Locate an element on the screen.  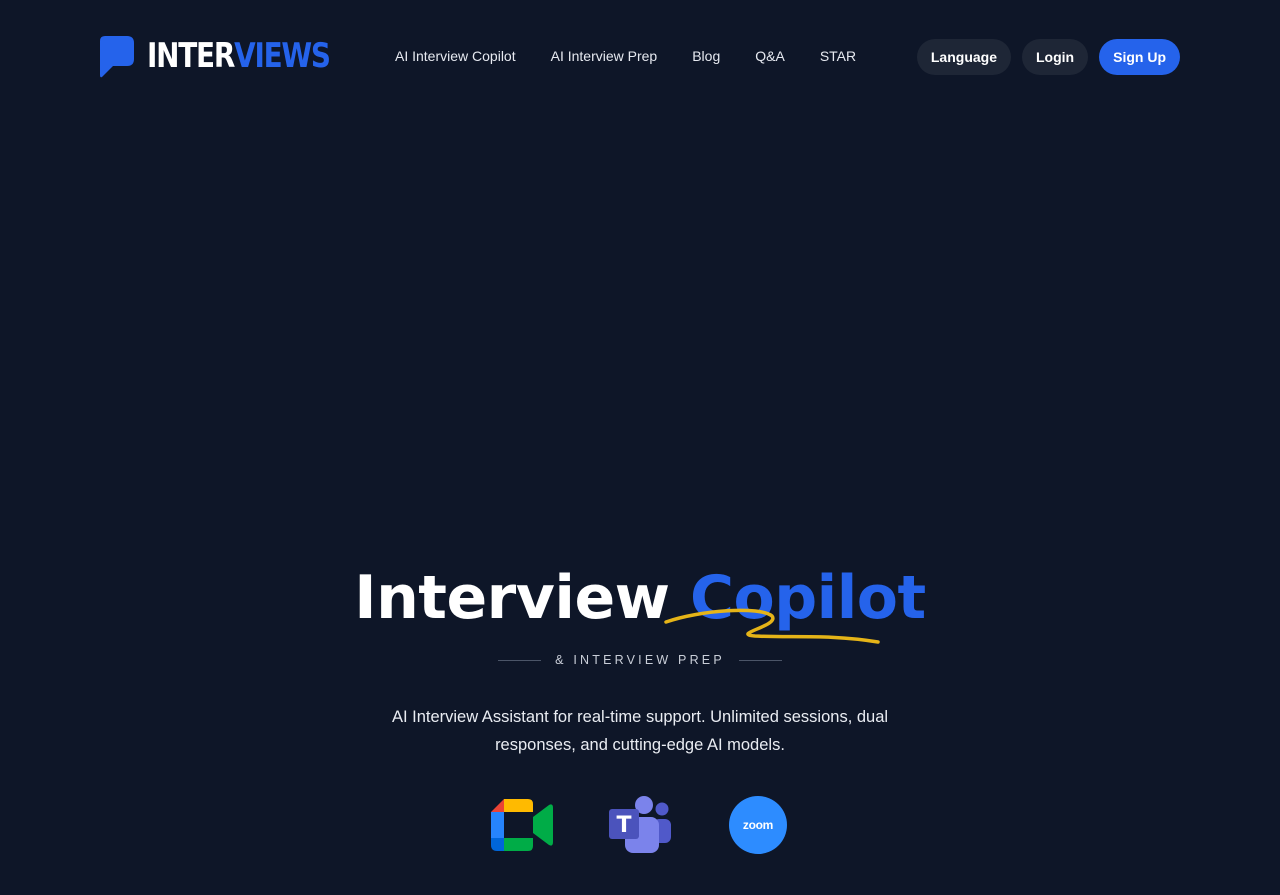
supported-apps: T zoom is located at coordinates (640, 825).